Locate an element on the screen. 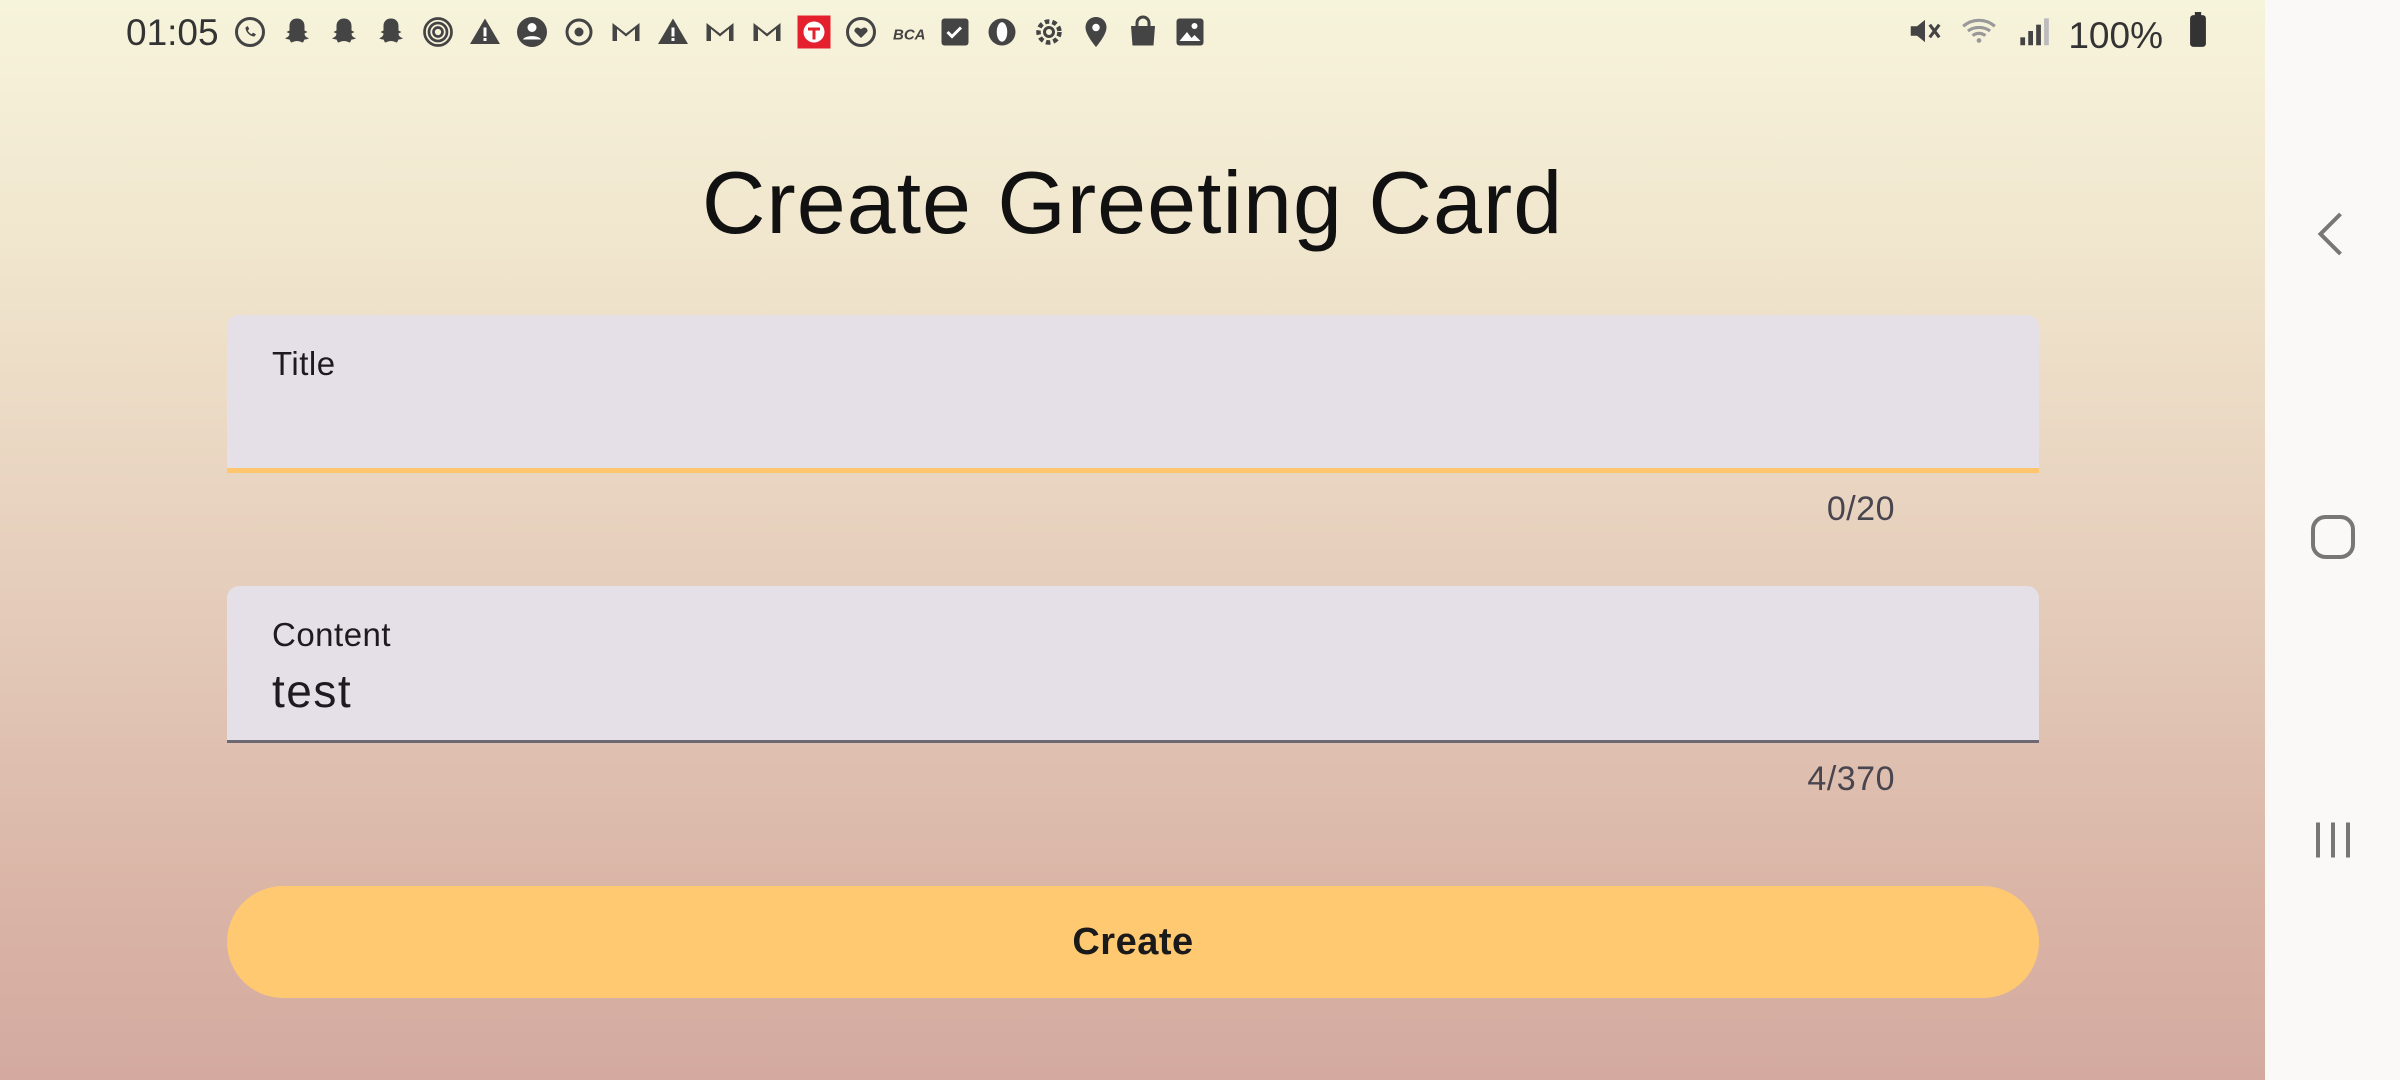  checkbox-icon is located at coordinates (955, 32).